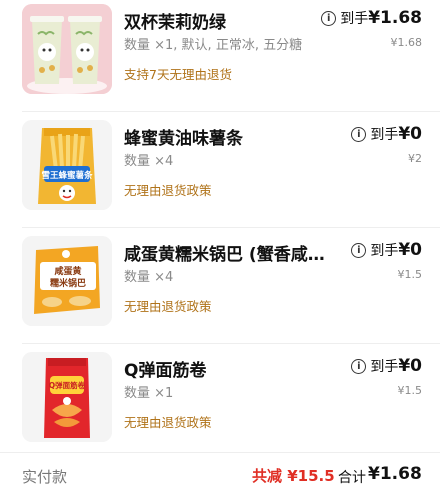  What do you see at coordinates (418, 474) in the screenshot?
I see `chevron-right-icon: ›` at bounding box center [418, 474].